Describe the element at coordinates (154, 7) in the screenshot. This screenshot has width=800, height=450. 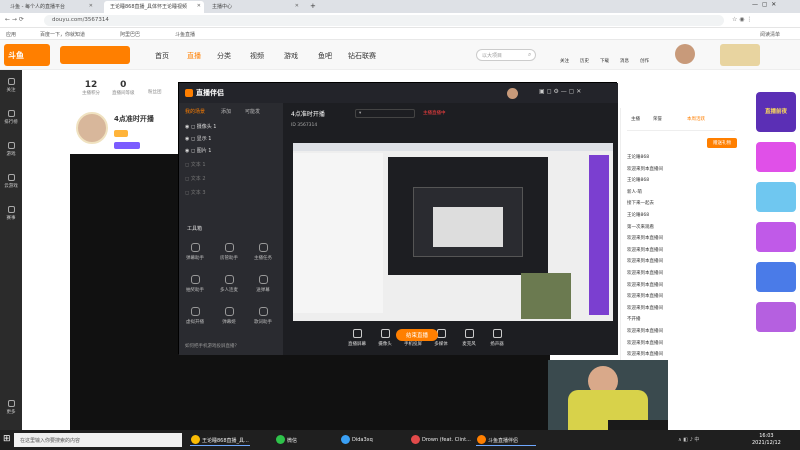
I see `browser-tab-active: 王论睡868直播_具体怀王论睡视频 ✕` at that location.